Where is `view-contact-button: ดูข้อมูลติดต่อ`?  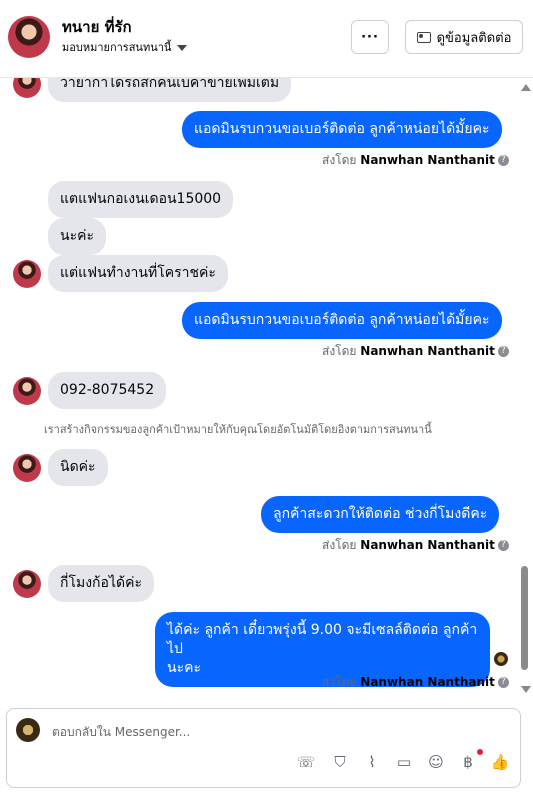
view-contact-button: ดูข้อมูลติดต่อ is located at coordinates (464, 37).